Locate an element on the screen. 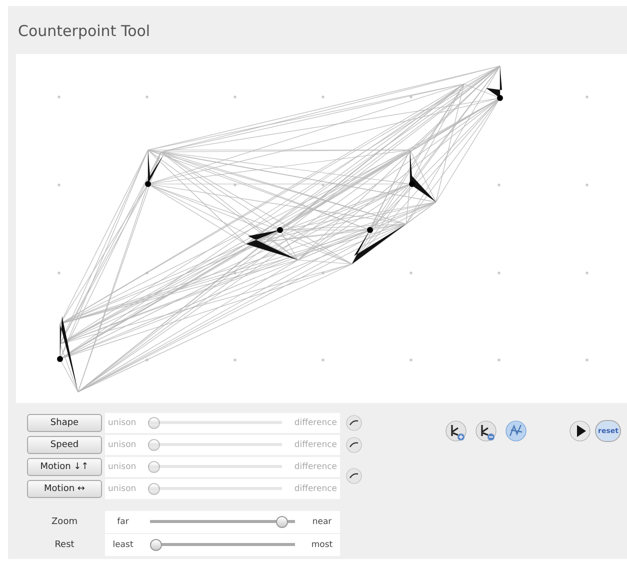 The width and height of the screenshot is (627, 565). slider-max-label: near is located at coordinates (322, 522).